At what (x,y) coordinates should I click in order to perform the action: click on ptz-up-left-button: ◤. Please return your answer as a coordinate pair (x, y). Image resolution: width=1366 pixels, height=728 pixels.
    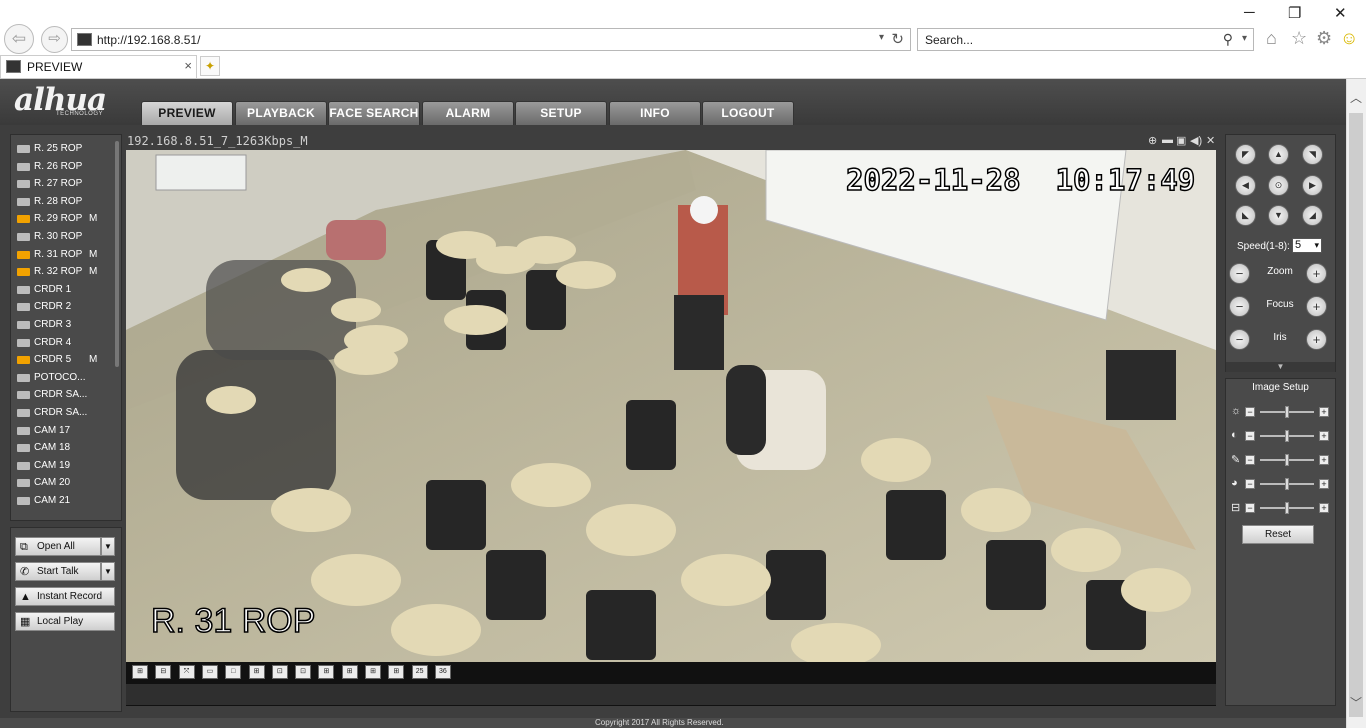
    Looking at the image, I should click on (1245, 154).